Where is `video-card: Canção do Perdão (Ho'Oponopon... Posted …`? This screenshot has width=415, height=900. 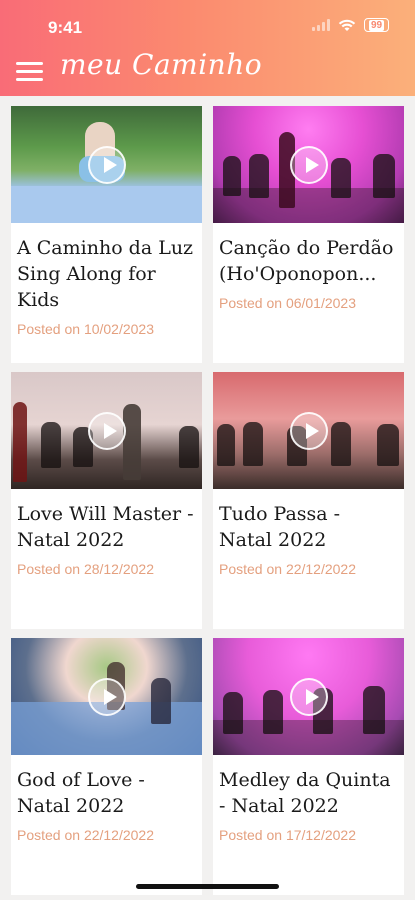 video-card: Canção do Perdão (Ho'Oponopon... Posted … is located at coordinates (308, 234).